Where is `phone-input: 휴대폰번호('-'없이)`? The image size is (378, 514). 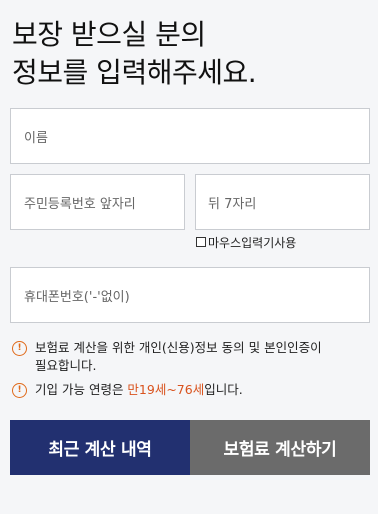 phone-input: 휴대폰번호('-'없이) is located at coordinates (190, 295).